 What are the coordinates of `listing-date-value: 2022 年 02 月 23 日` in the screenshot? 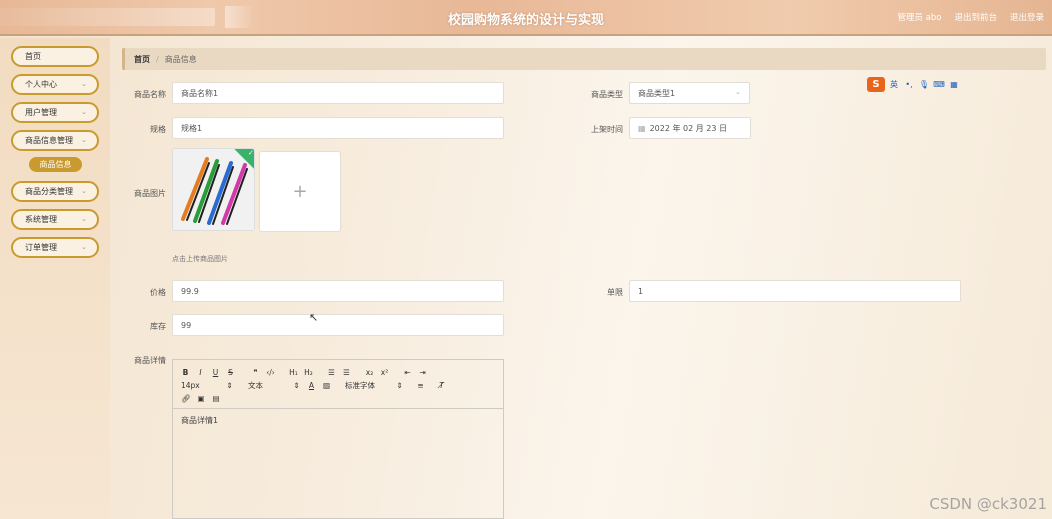 It's located at (688, 128).